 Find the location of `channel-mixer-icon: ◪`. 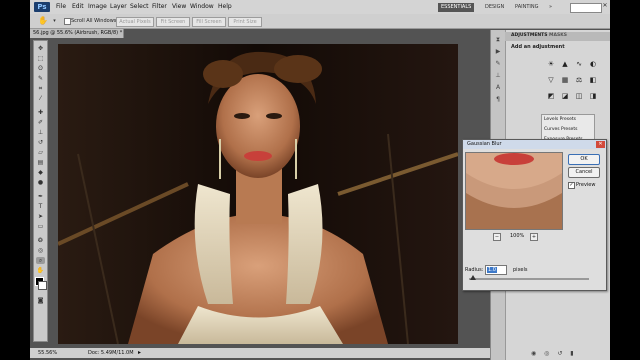

channel-mixer-icon: ◪ is located at coordinates (565, 96).